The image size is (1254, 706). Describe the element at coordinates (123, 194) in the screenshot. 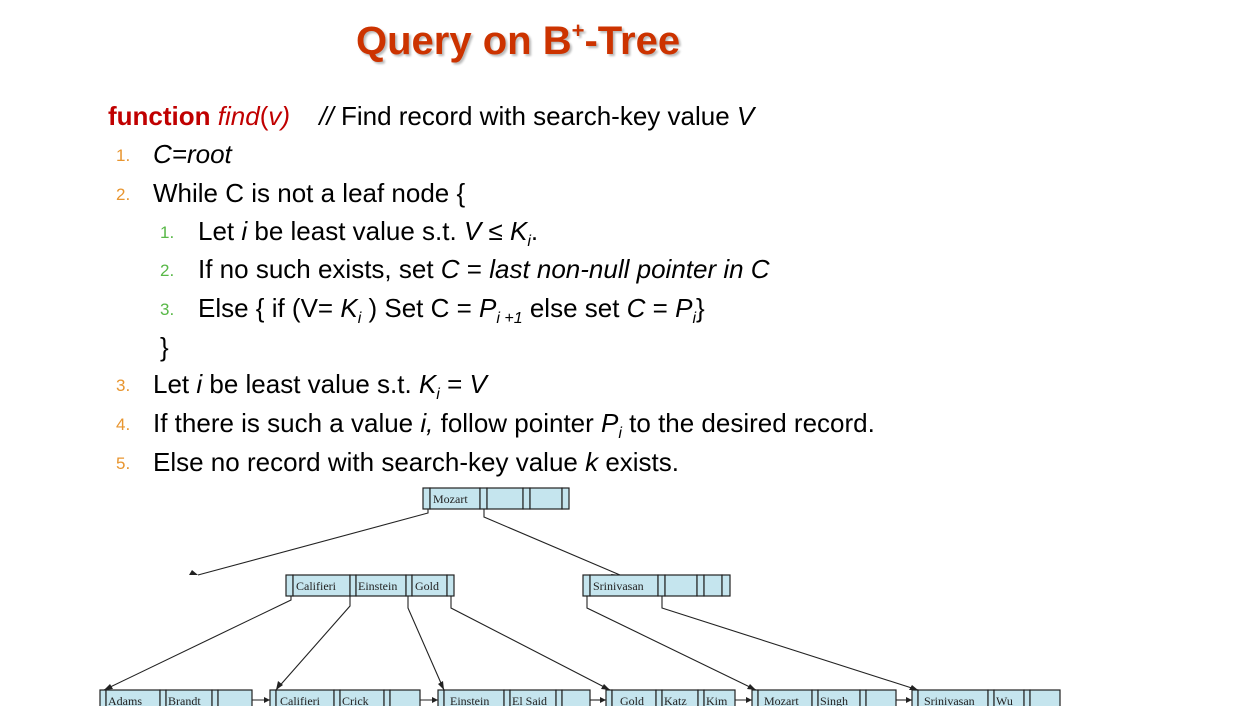

I see `step-2-number: 2.` at that location.